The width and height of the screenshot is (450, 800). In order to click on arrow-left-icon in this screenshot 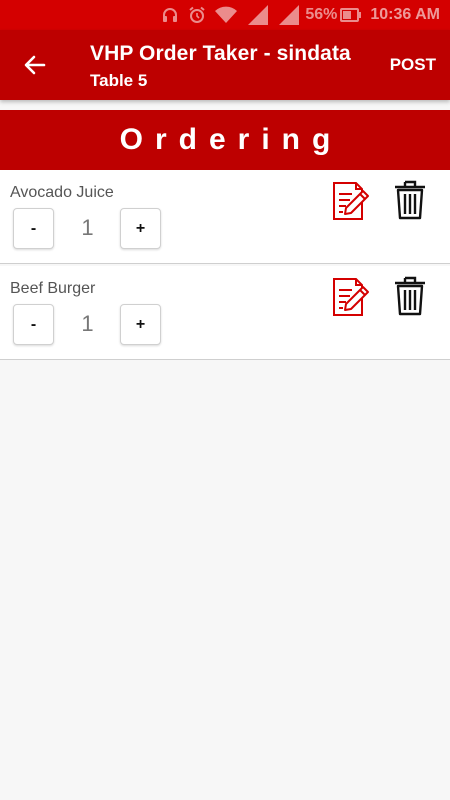, I will do `click(35, 65)`.